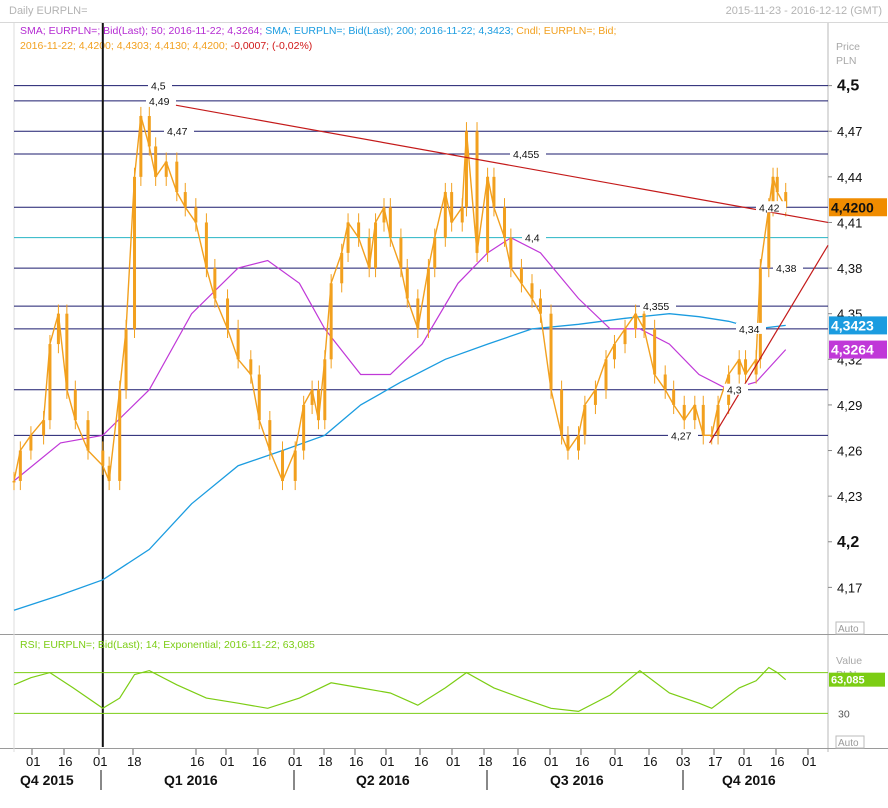  Describe the element at coordinates (852, 207) in the screenshot. I see `value-tag-label: 4,4200` at that location.